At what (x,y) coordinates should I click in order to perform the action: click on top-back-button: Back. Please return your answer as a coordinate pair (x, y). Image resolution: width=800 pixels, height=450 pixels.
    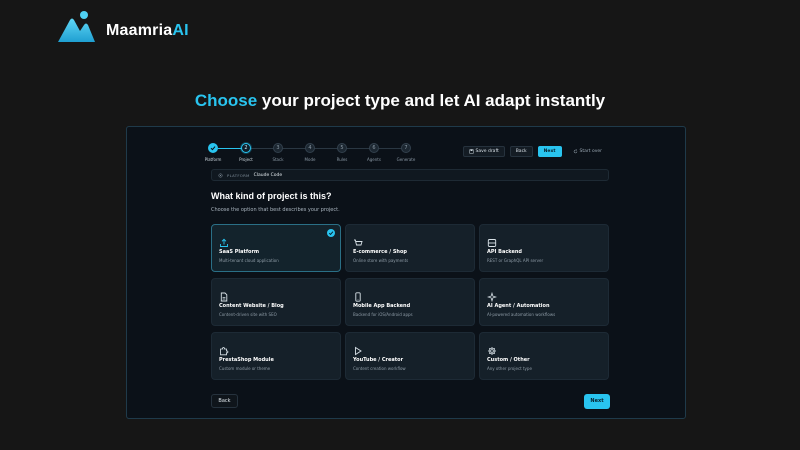
    Looking at the image, I should click on (521, 151).